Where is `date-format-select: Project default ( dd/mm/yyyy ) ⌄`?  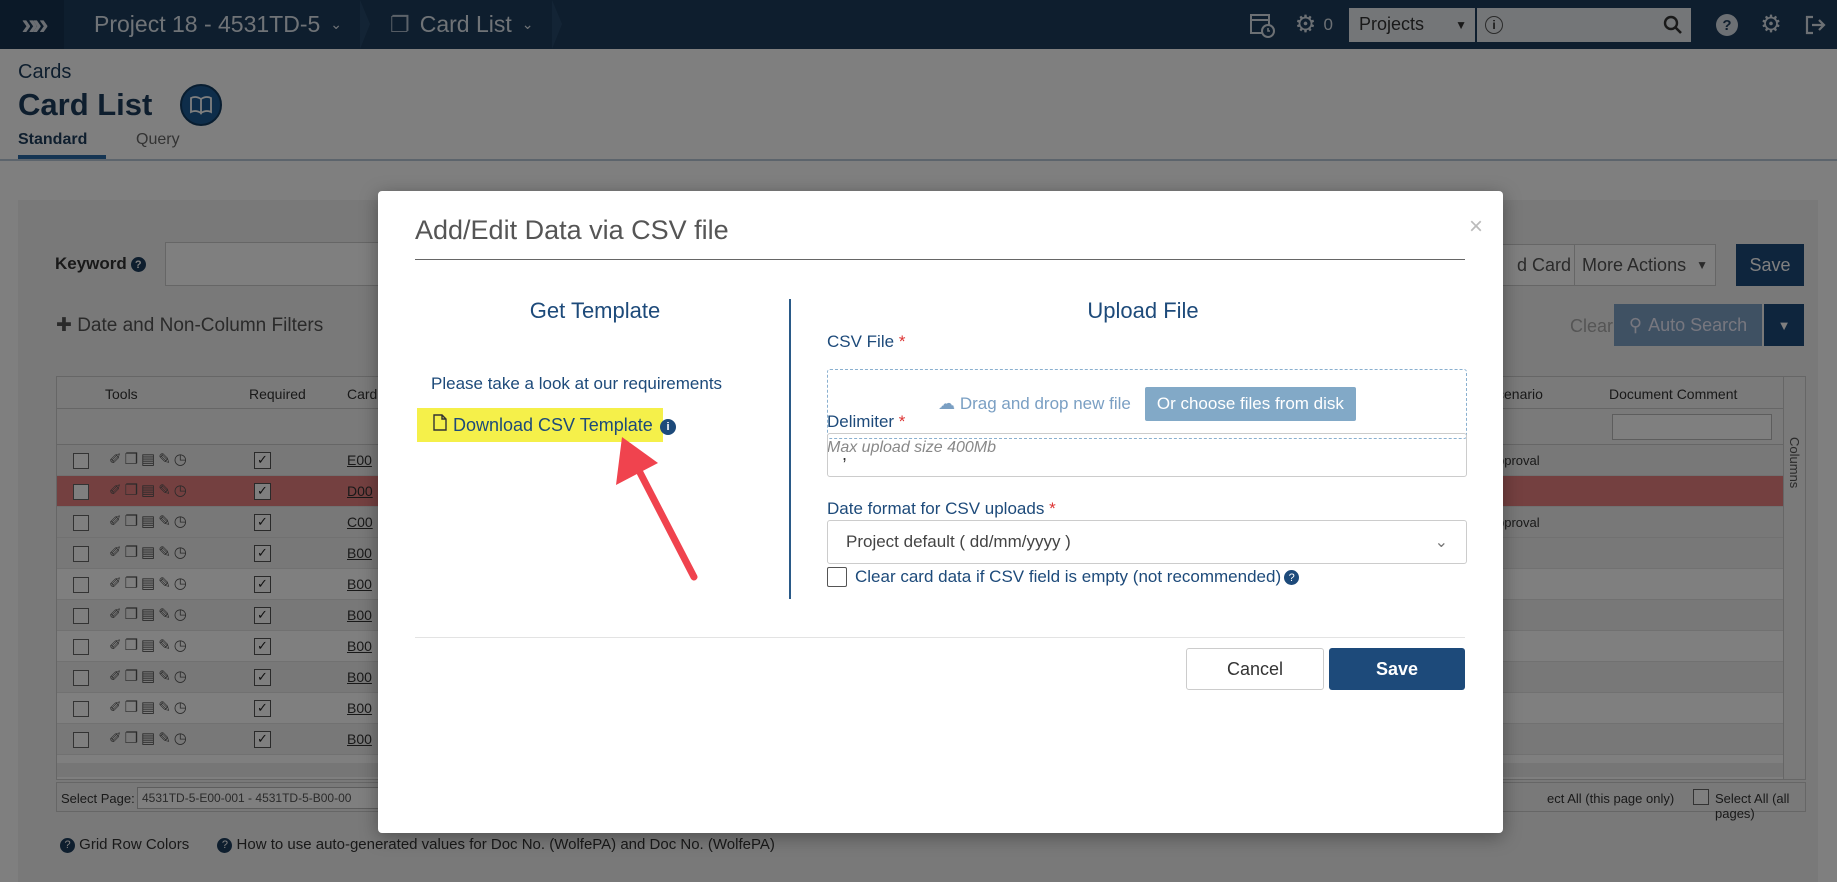 date-format-select: Project default ( dd/mm/yyyy ) ⌄ is located at coordinates (1147, 542).